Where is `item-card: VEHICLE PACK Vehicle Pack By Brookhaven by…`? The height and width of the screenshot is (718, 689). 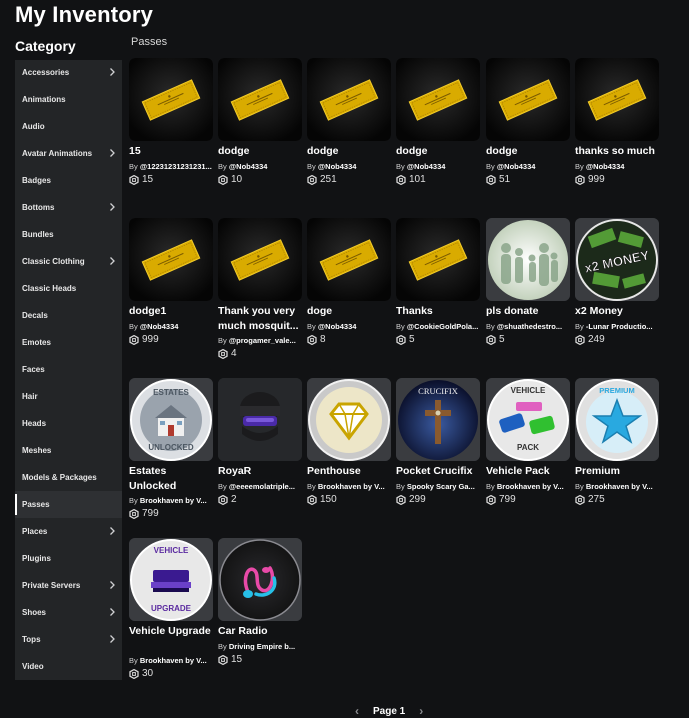 item-card: VEHICLE PACK Vehicle Pack By Brookhaven by… is located at coordinates (528, 453).